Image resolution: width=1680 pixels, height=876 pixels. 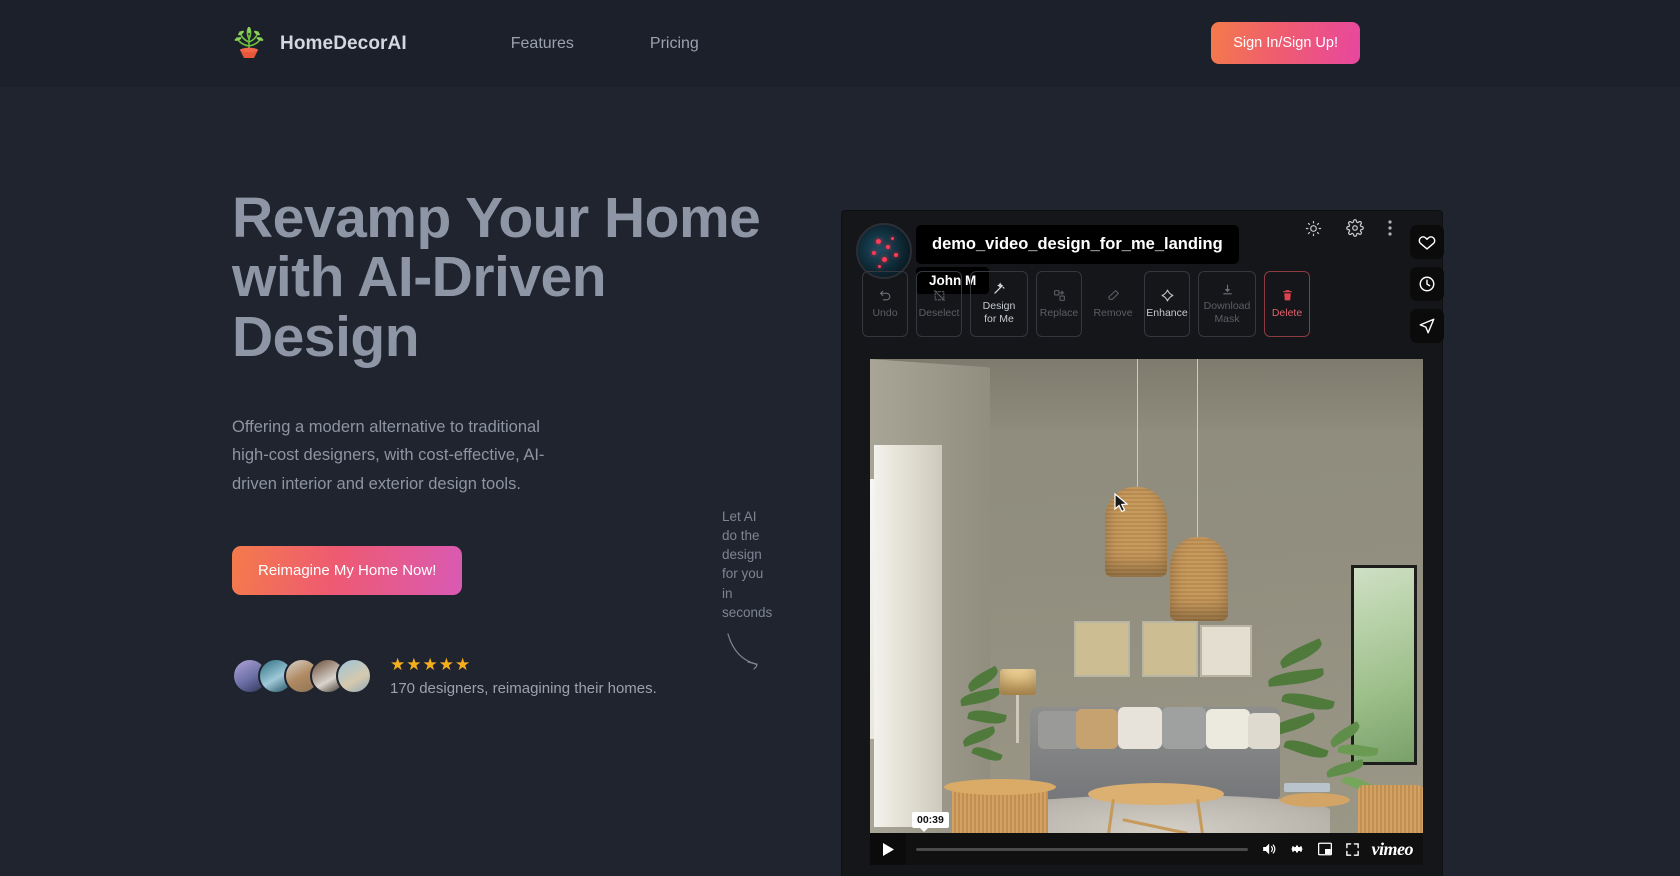 I want to click on time-tooltip: 00:39, so click(x=930, y=822).